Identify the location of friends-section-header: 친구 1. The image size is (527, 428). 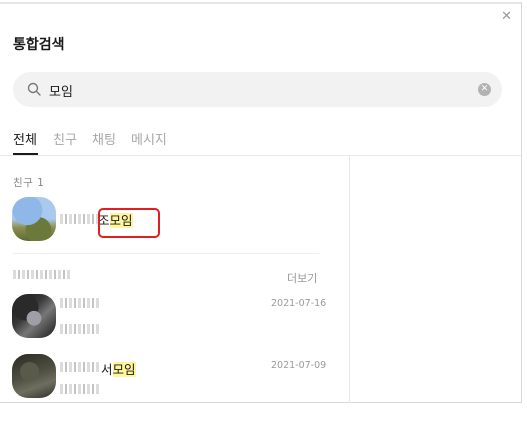
(29, 183).